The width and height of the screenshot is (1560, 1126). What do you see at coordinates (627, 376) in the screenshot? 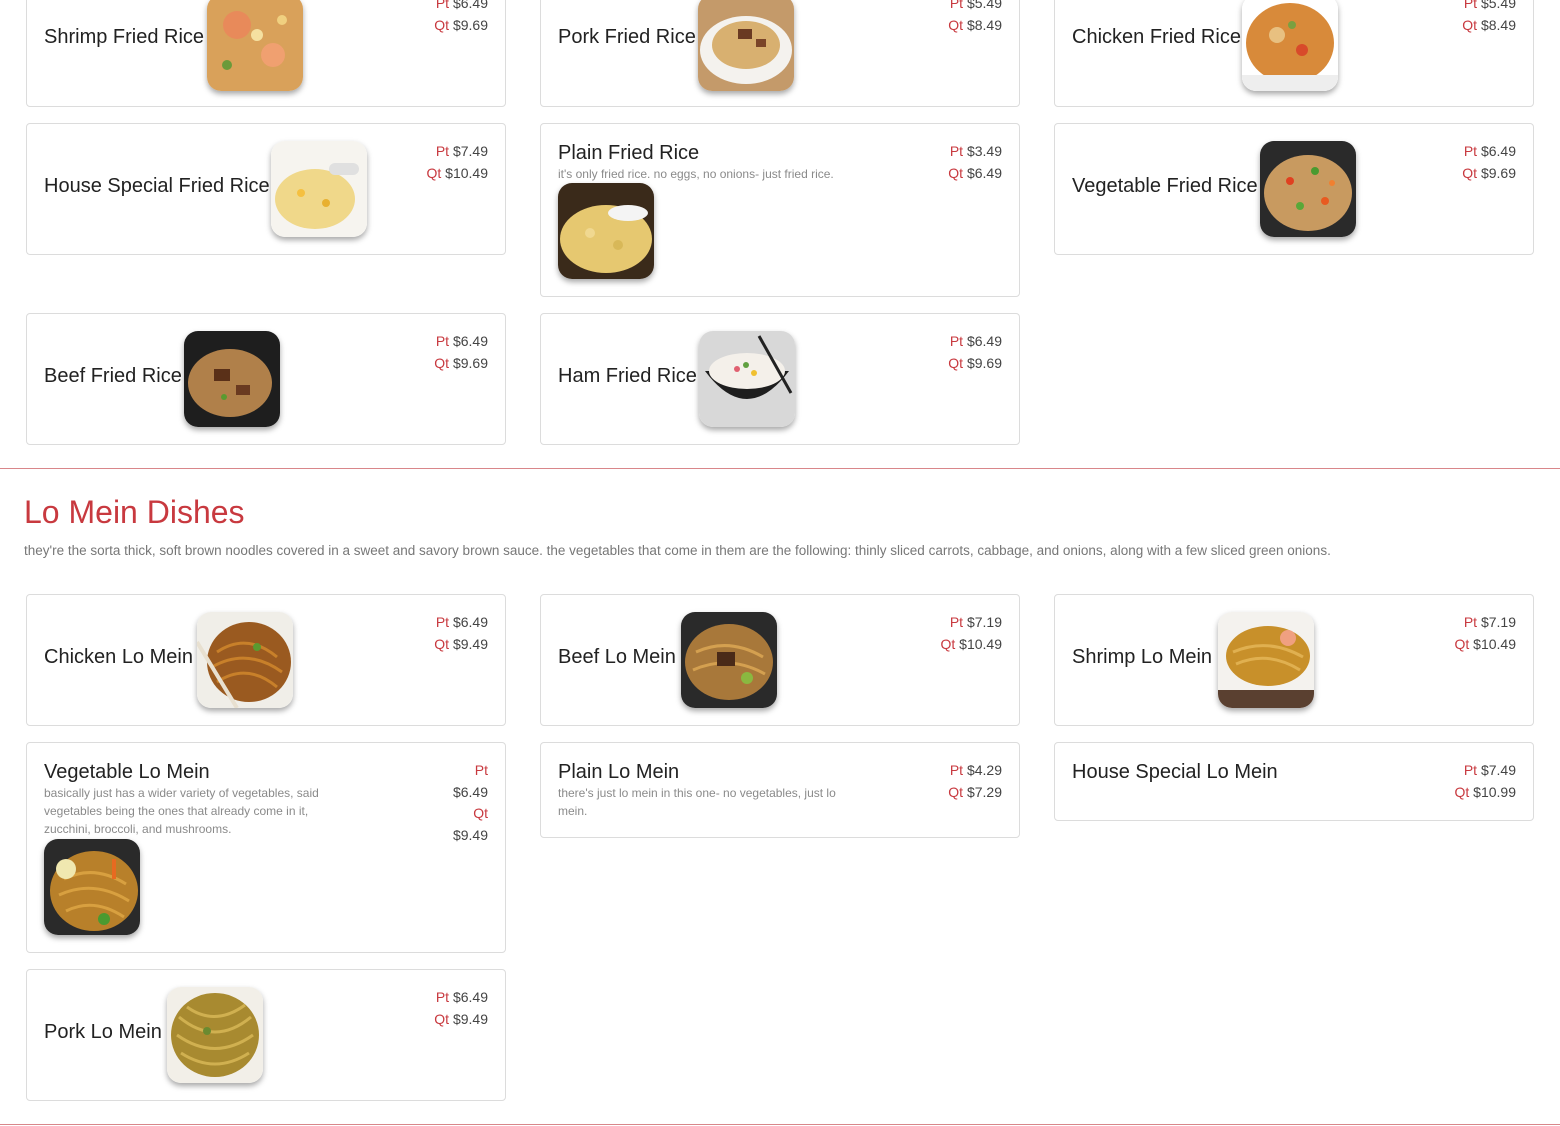
I see `item-name: Ham Fried Rice` at bounding box center [627, 376].